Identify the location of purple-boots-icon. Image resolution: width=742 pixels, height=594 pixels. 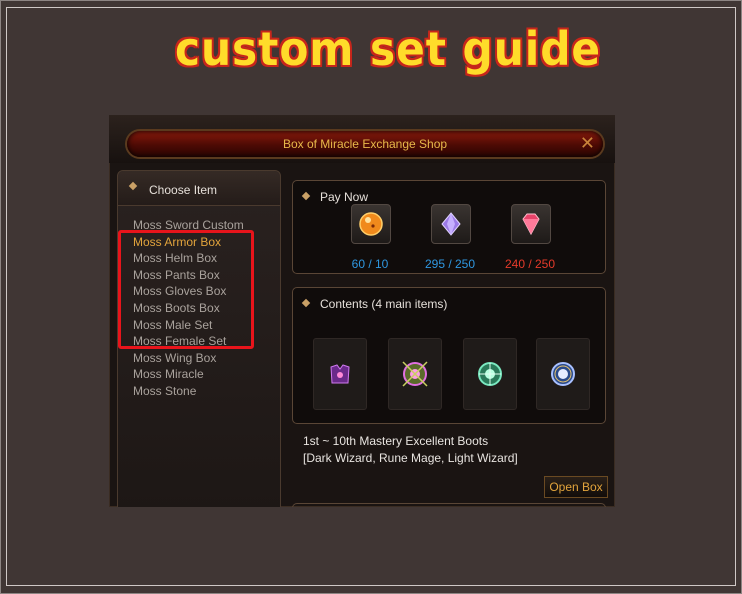
(340, 374).